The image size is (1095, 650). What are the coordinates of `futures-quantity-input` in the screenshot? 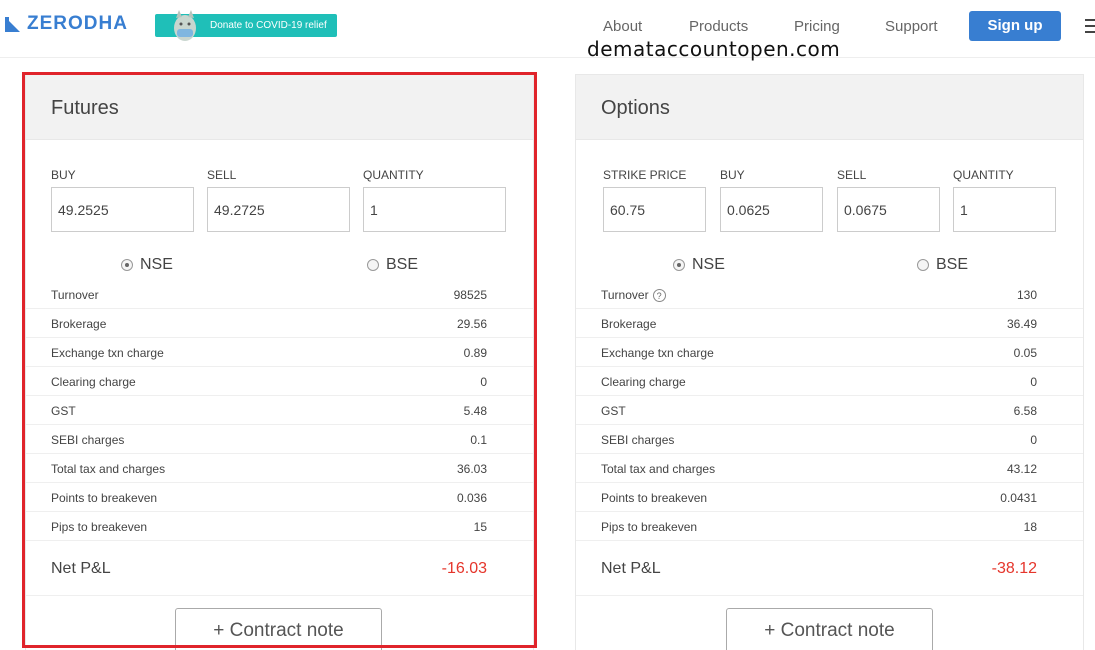 It's located at (434, 209).